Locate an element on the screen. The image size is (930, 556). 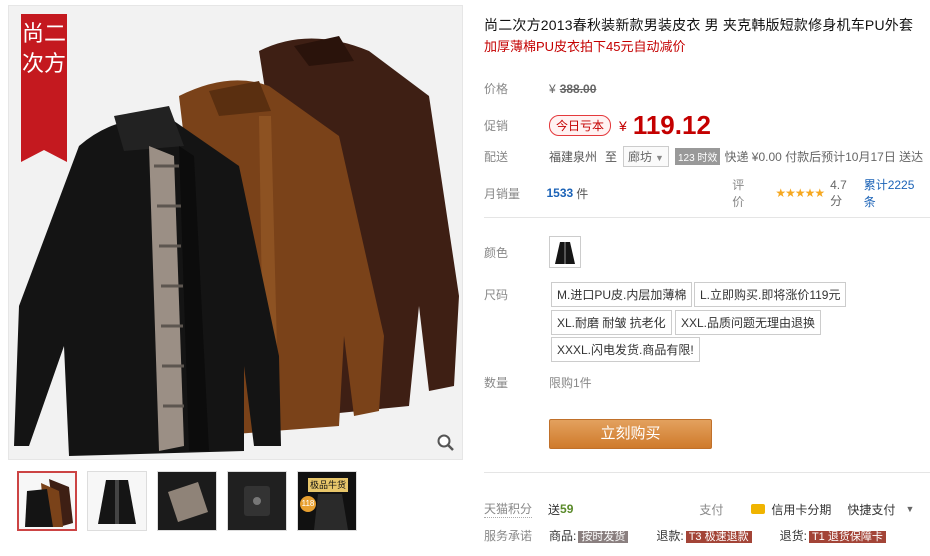
promotion-price: 119.12 is located at coordinates (671, 125).